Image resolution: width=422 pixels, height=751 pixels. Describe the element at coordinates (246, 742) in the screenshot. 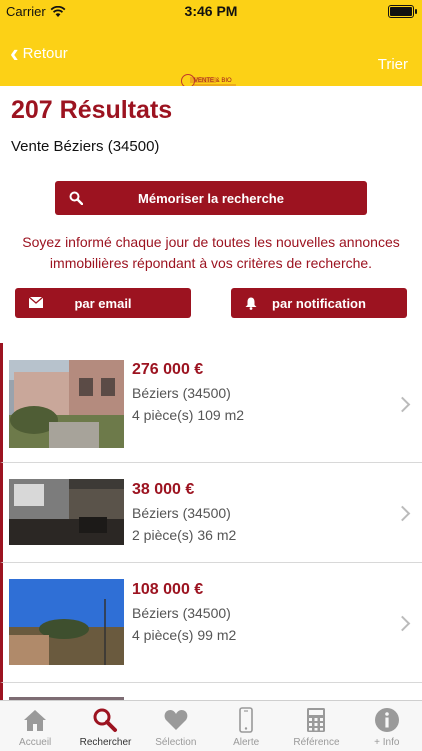

I see `tab-label: Alerte` at that location.